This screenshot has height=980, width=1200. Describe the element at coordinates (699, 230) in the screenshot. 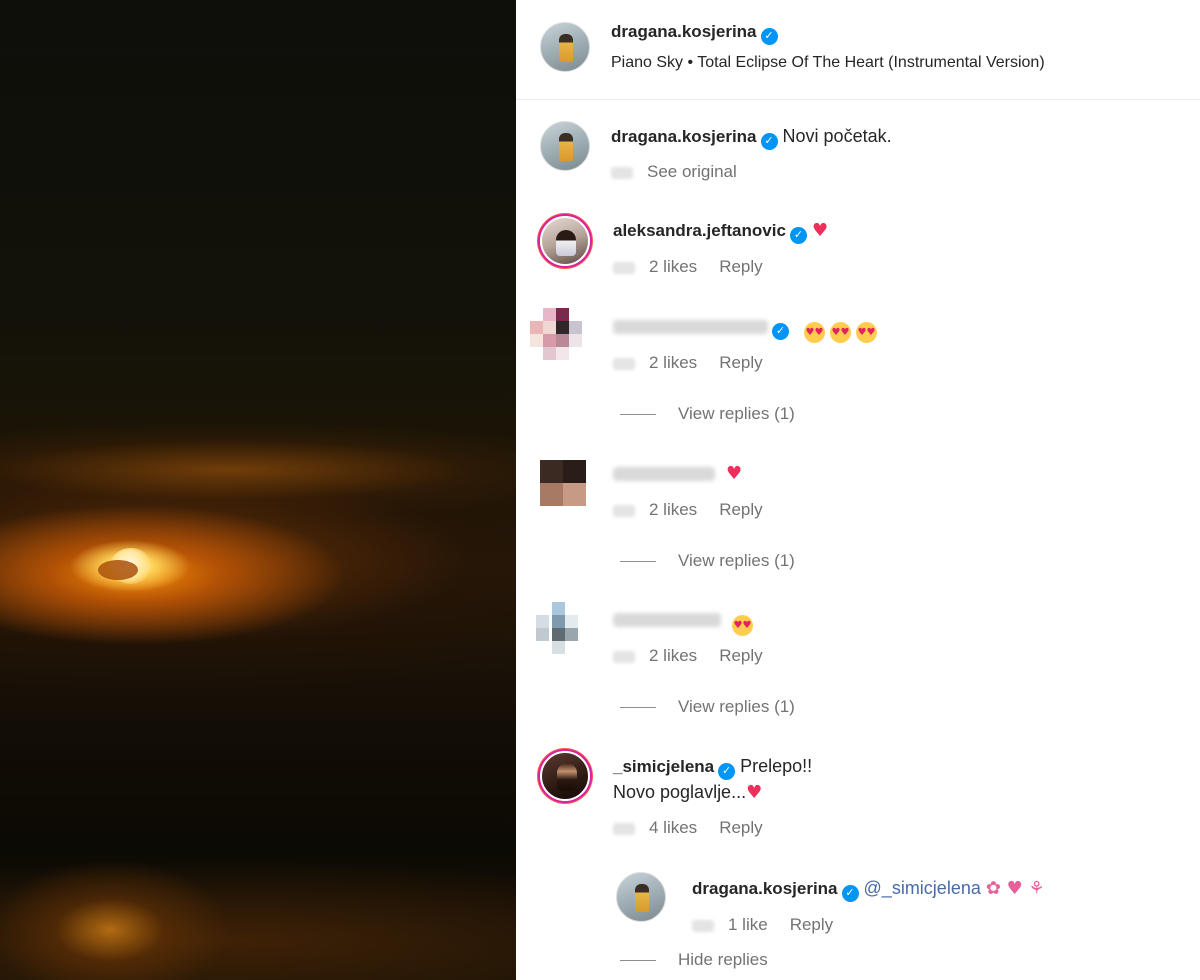

I see `comment-username: aleksandra.jeftanovic` at that location.